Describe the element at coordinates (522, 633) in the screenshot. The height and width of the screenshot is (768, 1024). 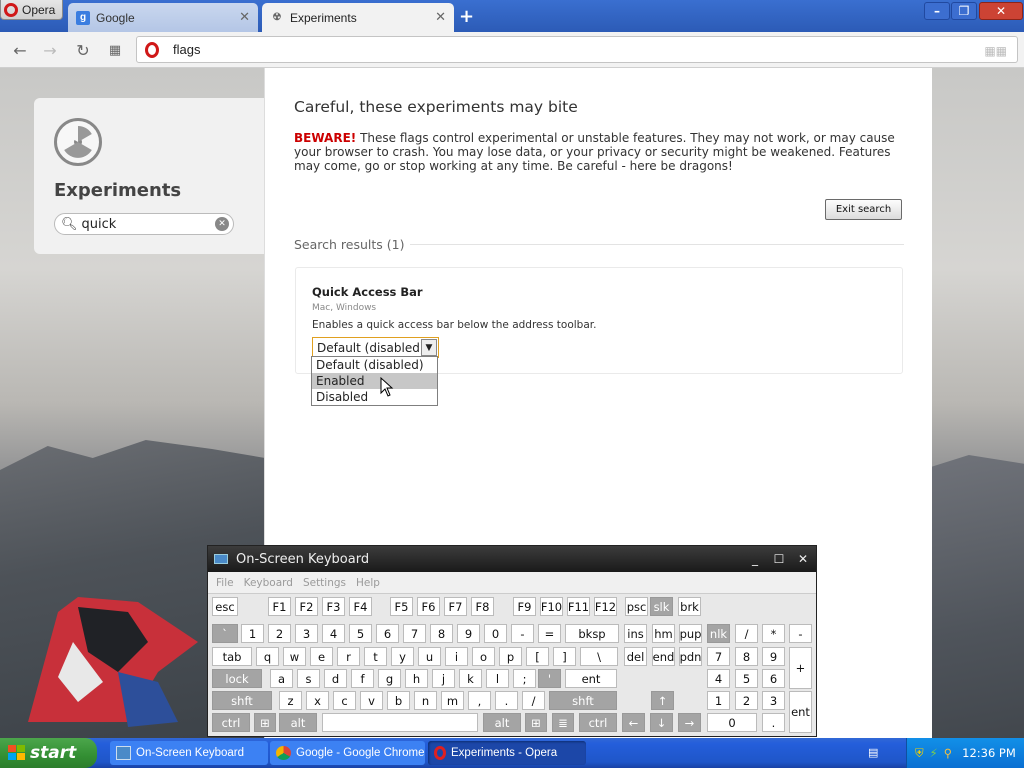
I see `key-num-11: -` at that location.